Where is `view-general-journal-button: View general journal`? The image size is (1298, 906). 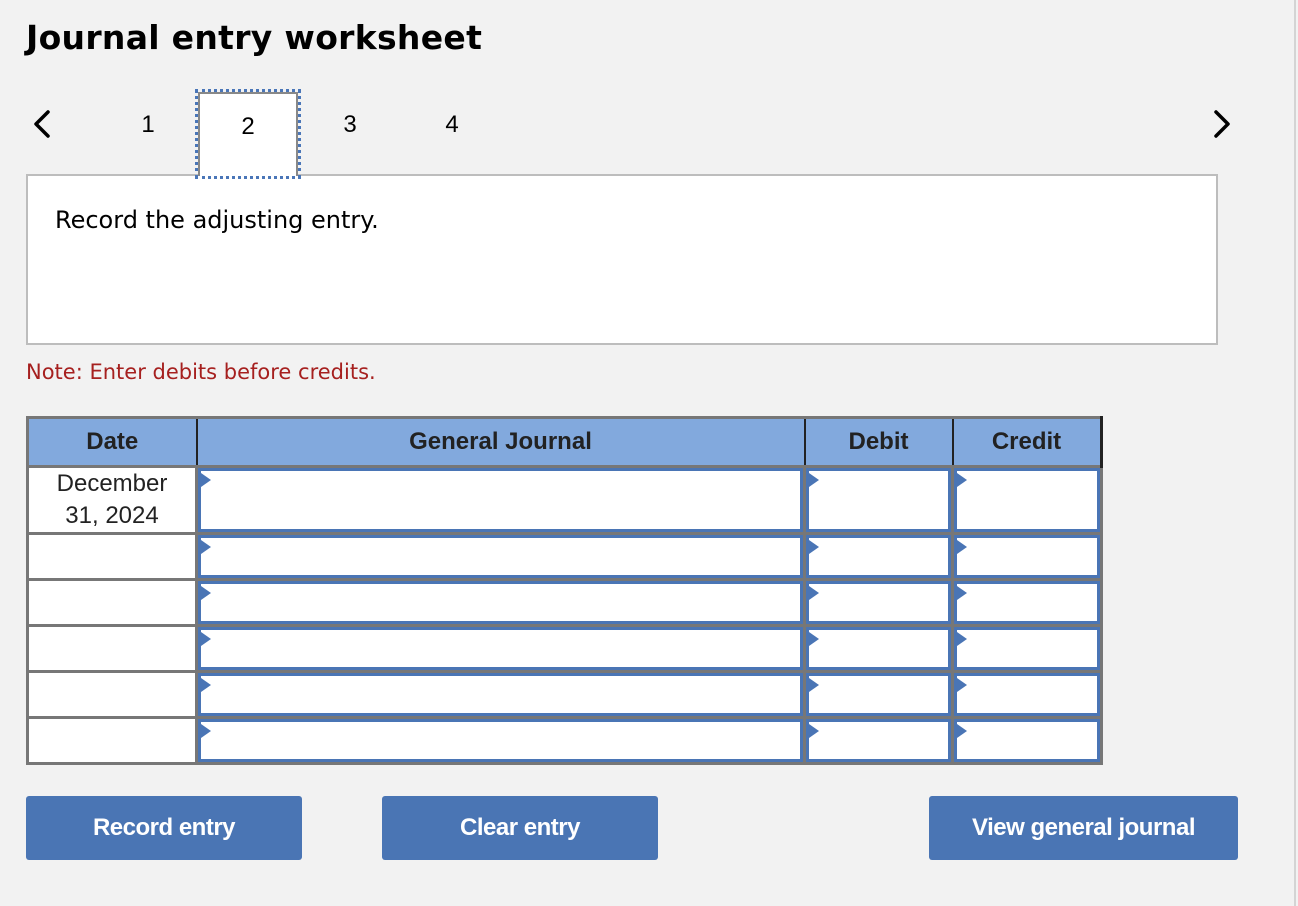
view-general-journal-button: View general journal is located at coordinates (1083, 828).